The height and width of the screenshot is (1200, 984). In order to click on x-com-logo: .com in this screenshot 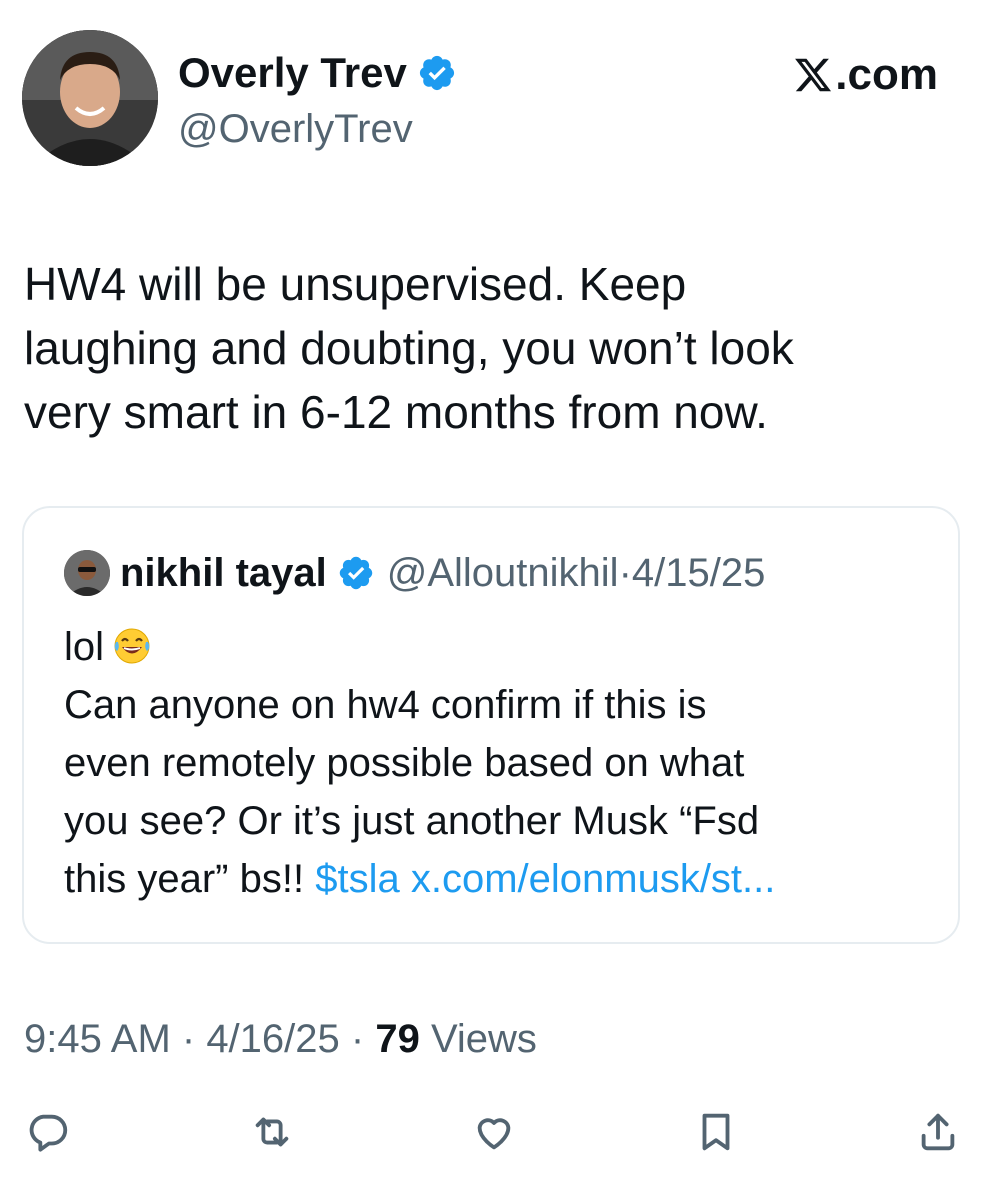, I will do `click(865, 75)`.